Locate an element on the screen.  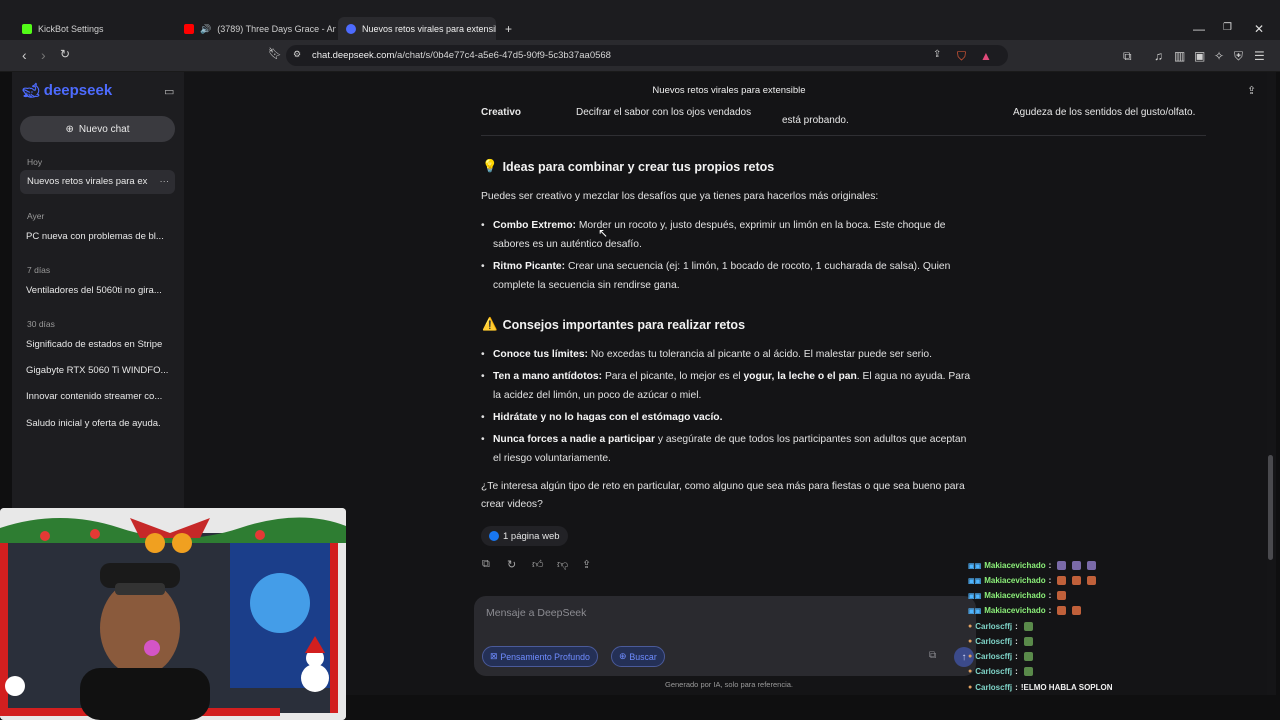
new-tab-button: + is located at coordinates (508, 29).